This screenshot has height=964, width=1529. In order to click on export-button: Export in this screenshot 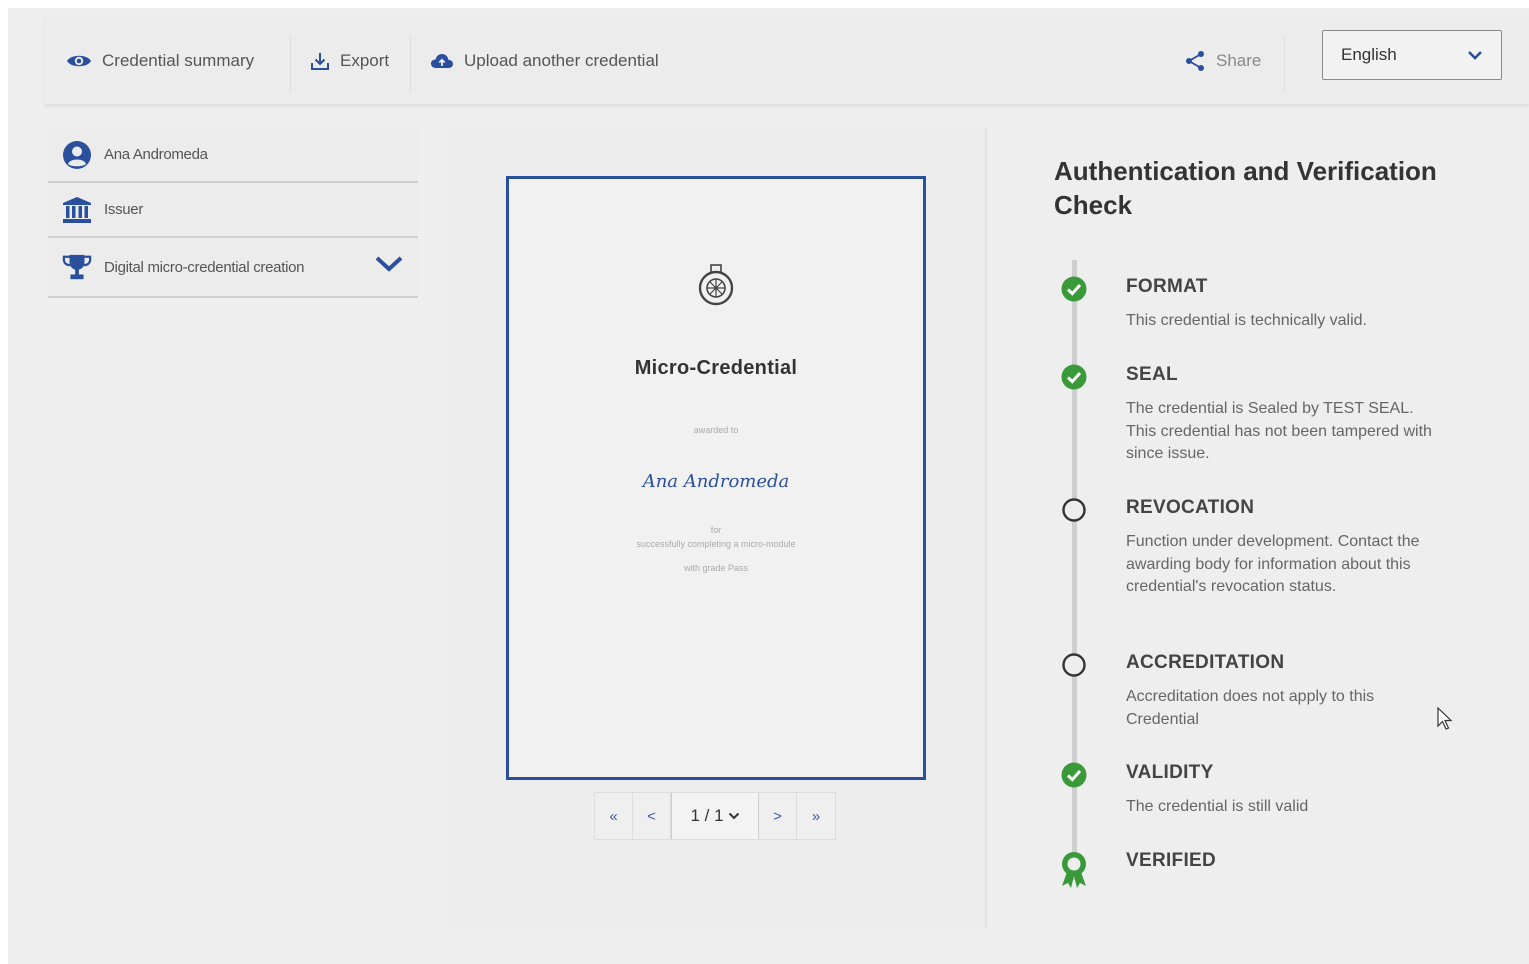, I will do `click(349, 61)`.